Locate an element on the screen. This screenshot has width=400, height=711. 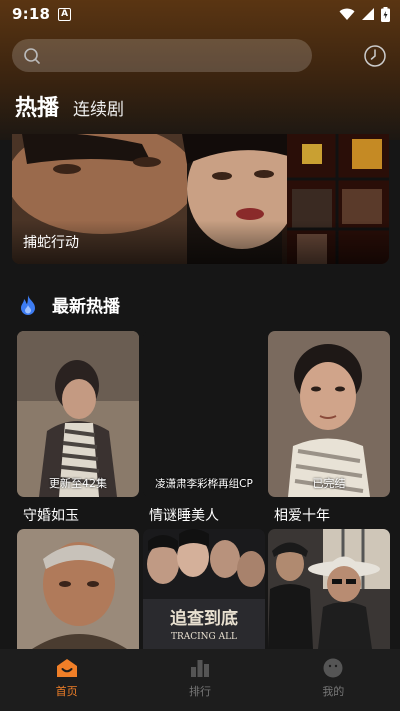
banner-title: 捕蛇行动 is located at coordinates (51, 243).